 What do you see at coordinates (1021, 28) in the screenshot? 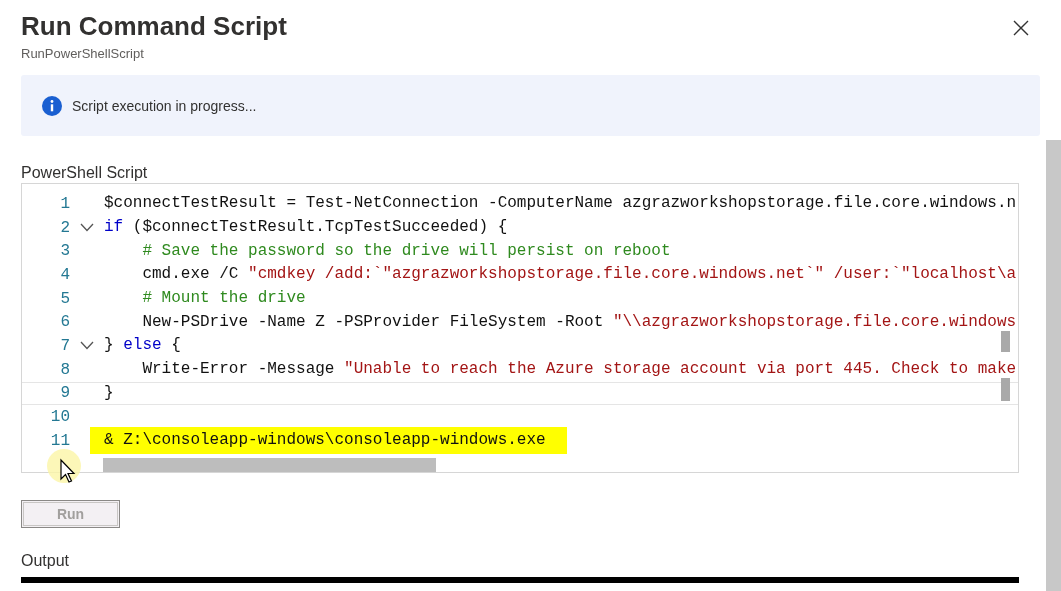
I see `close-icon` at bounding box center [1021, 28].